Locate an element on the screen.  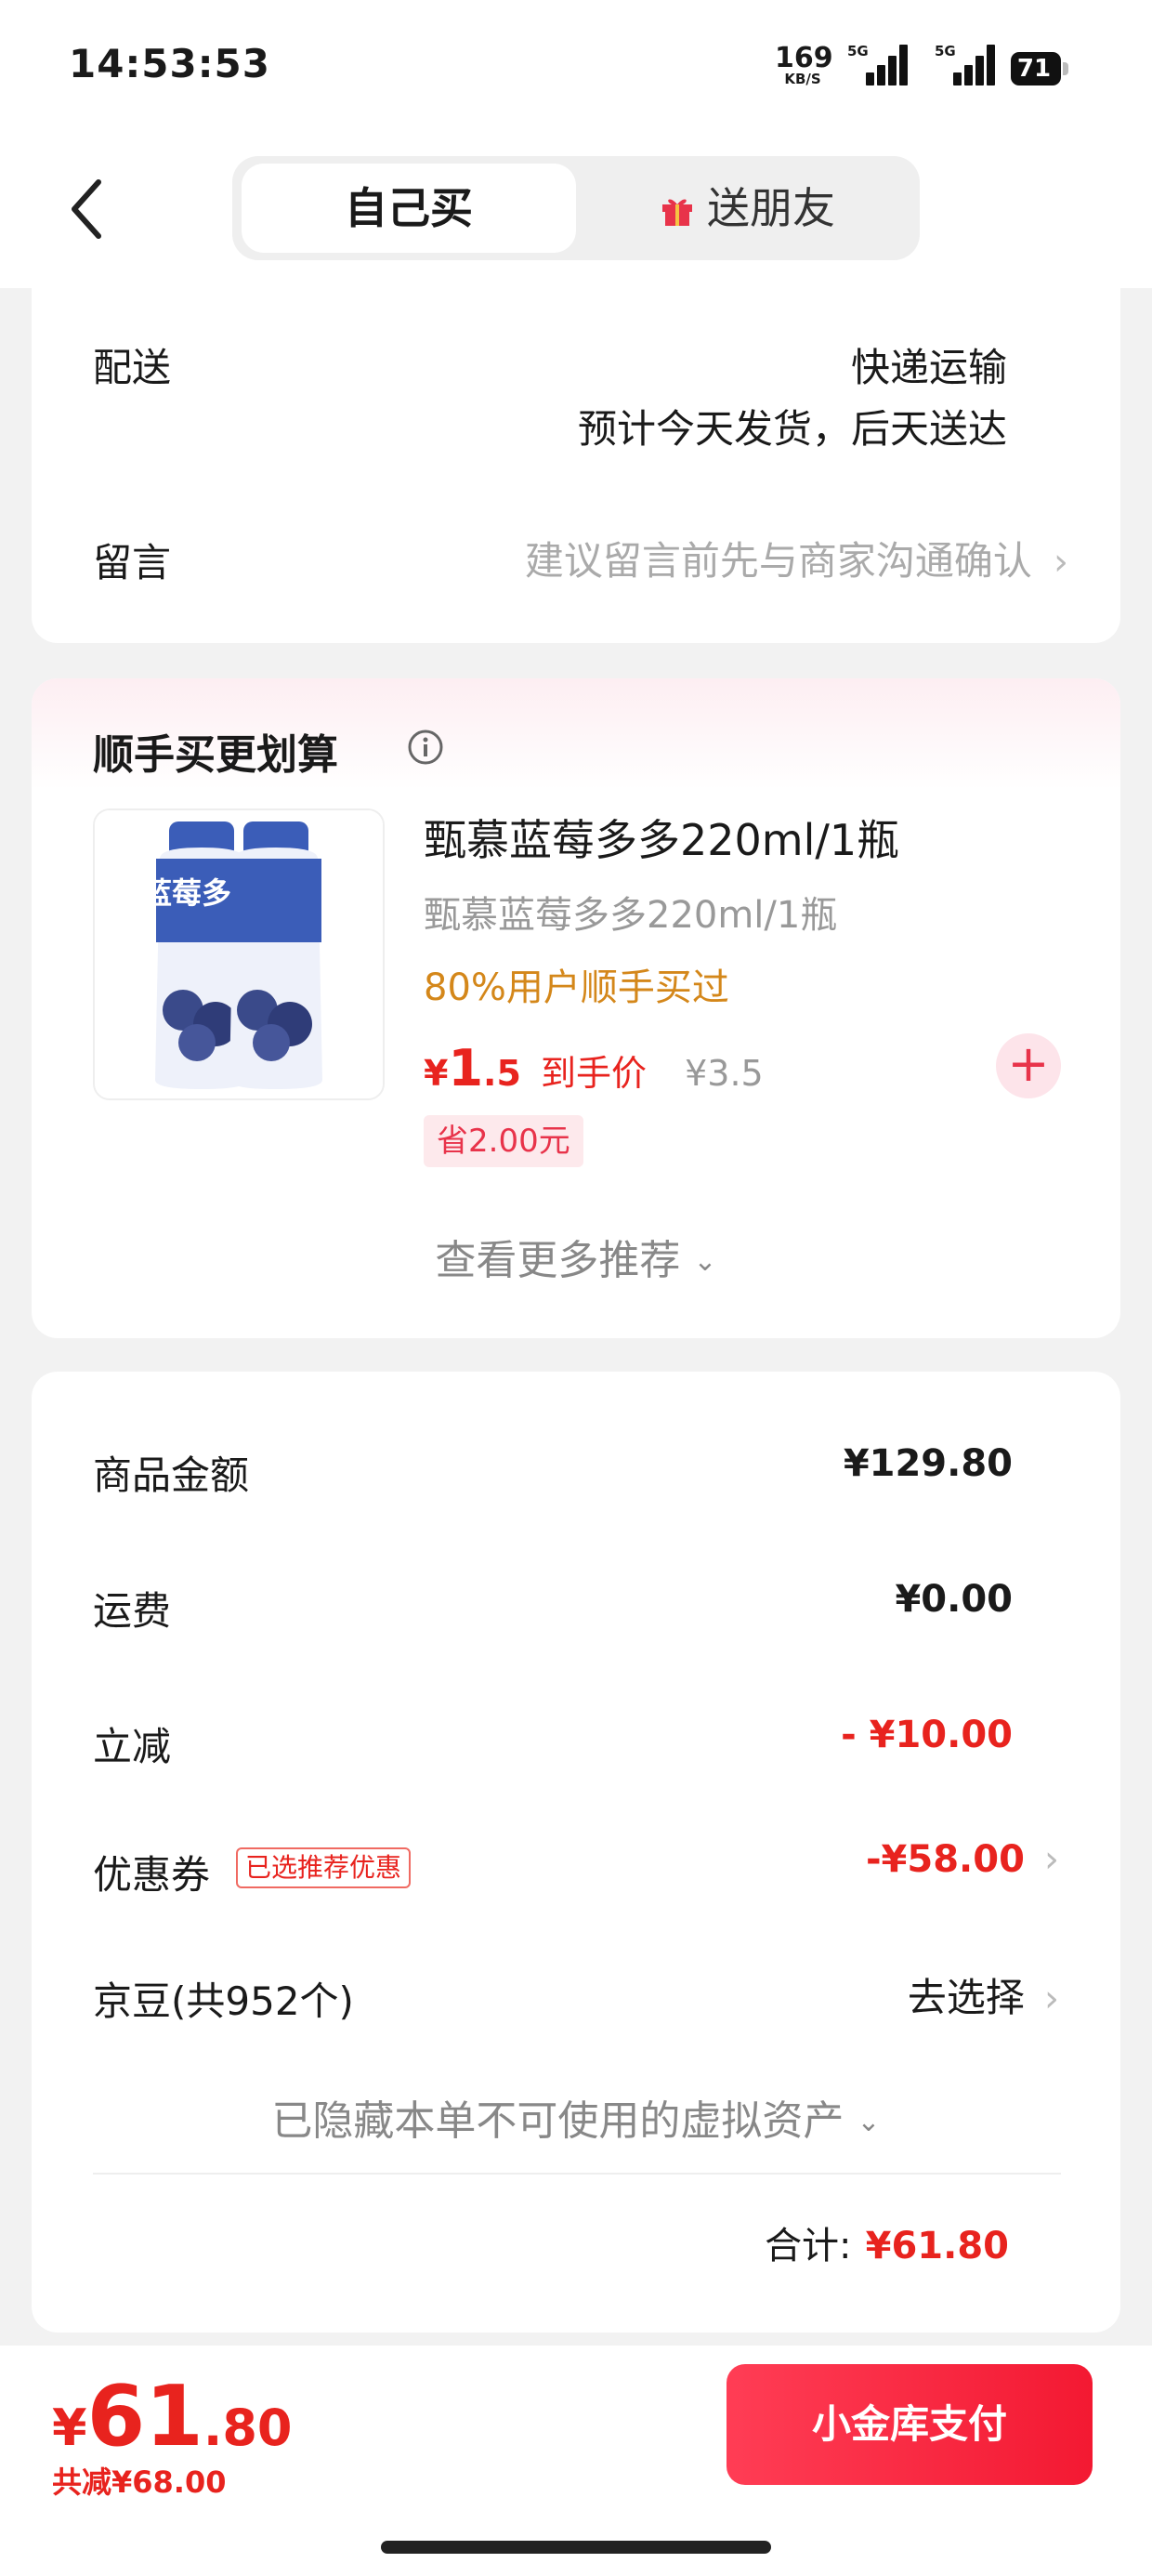
total-label: 合计: is located at coordinates (808, 2246).